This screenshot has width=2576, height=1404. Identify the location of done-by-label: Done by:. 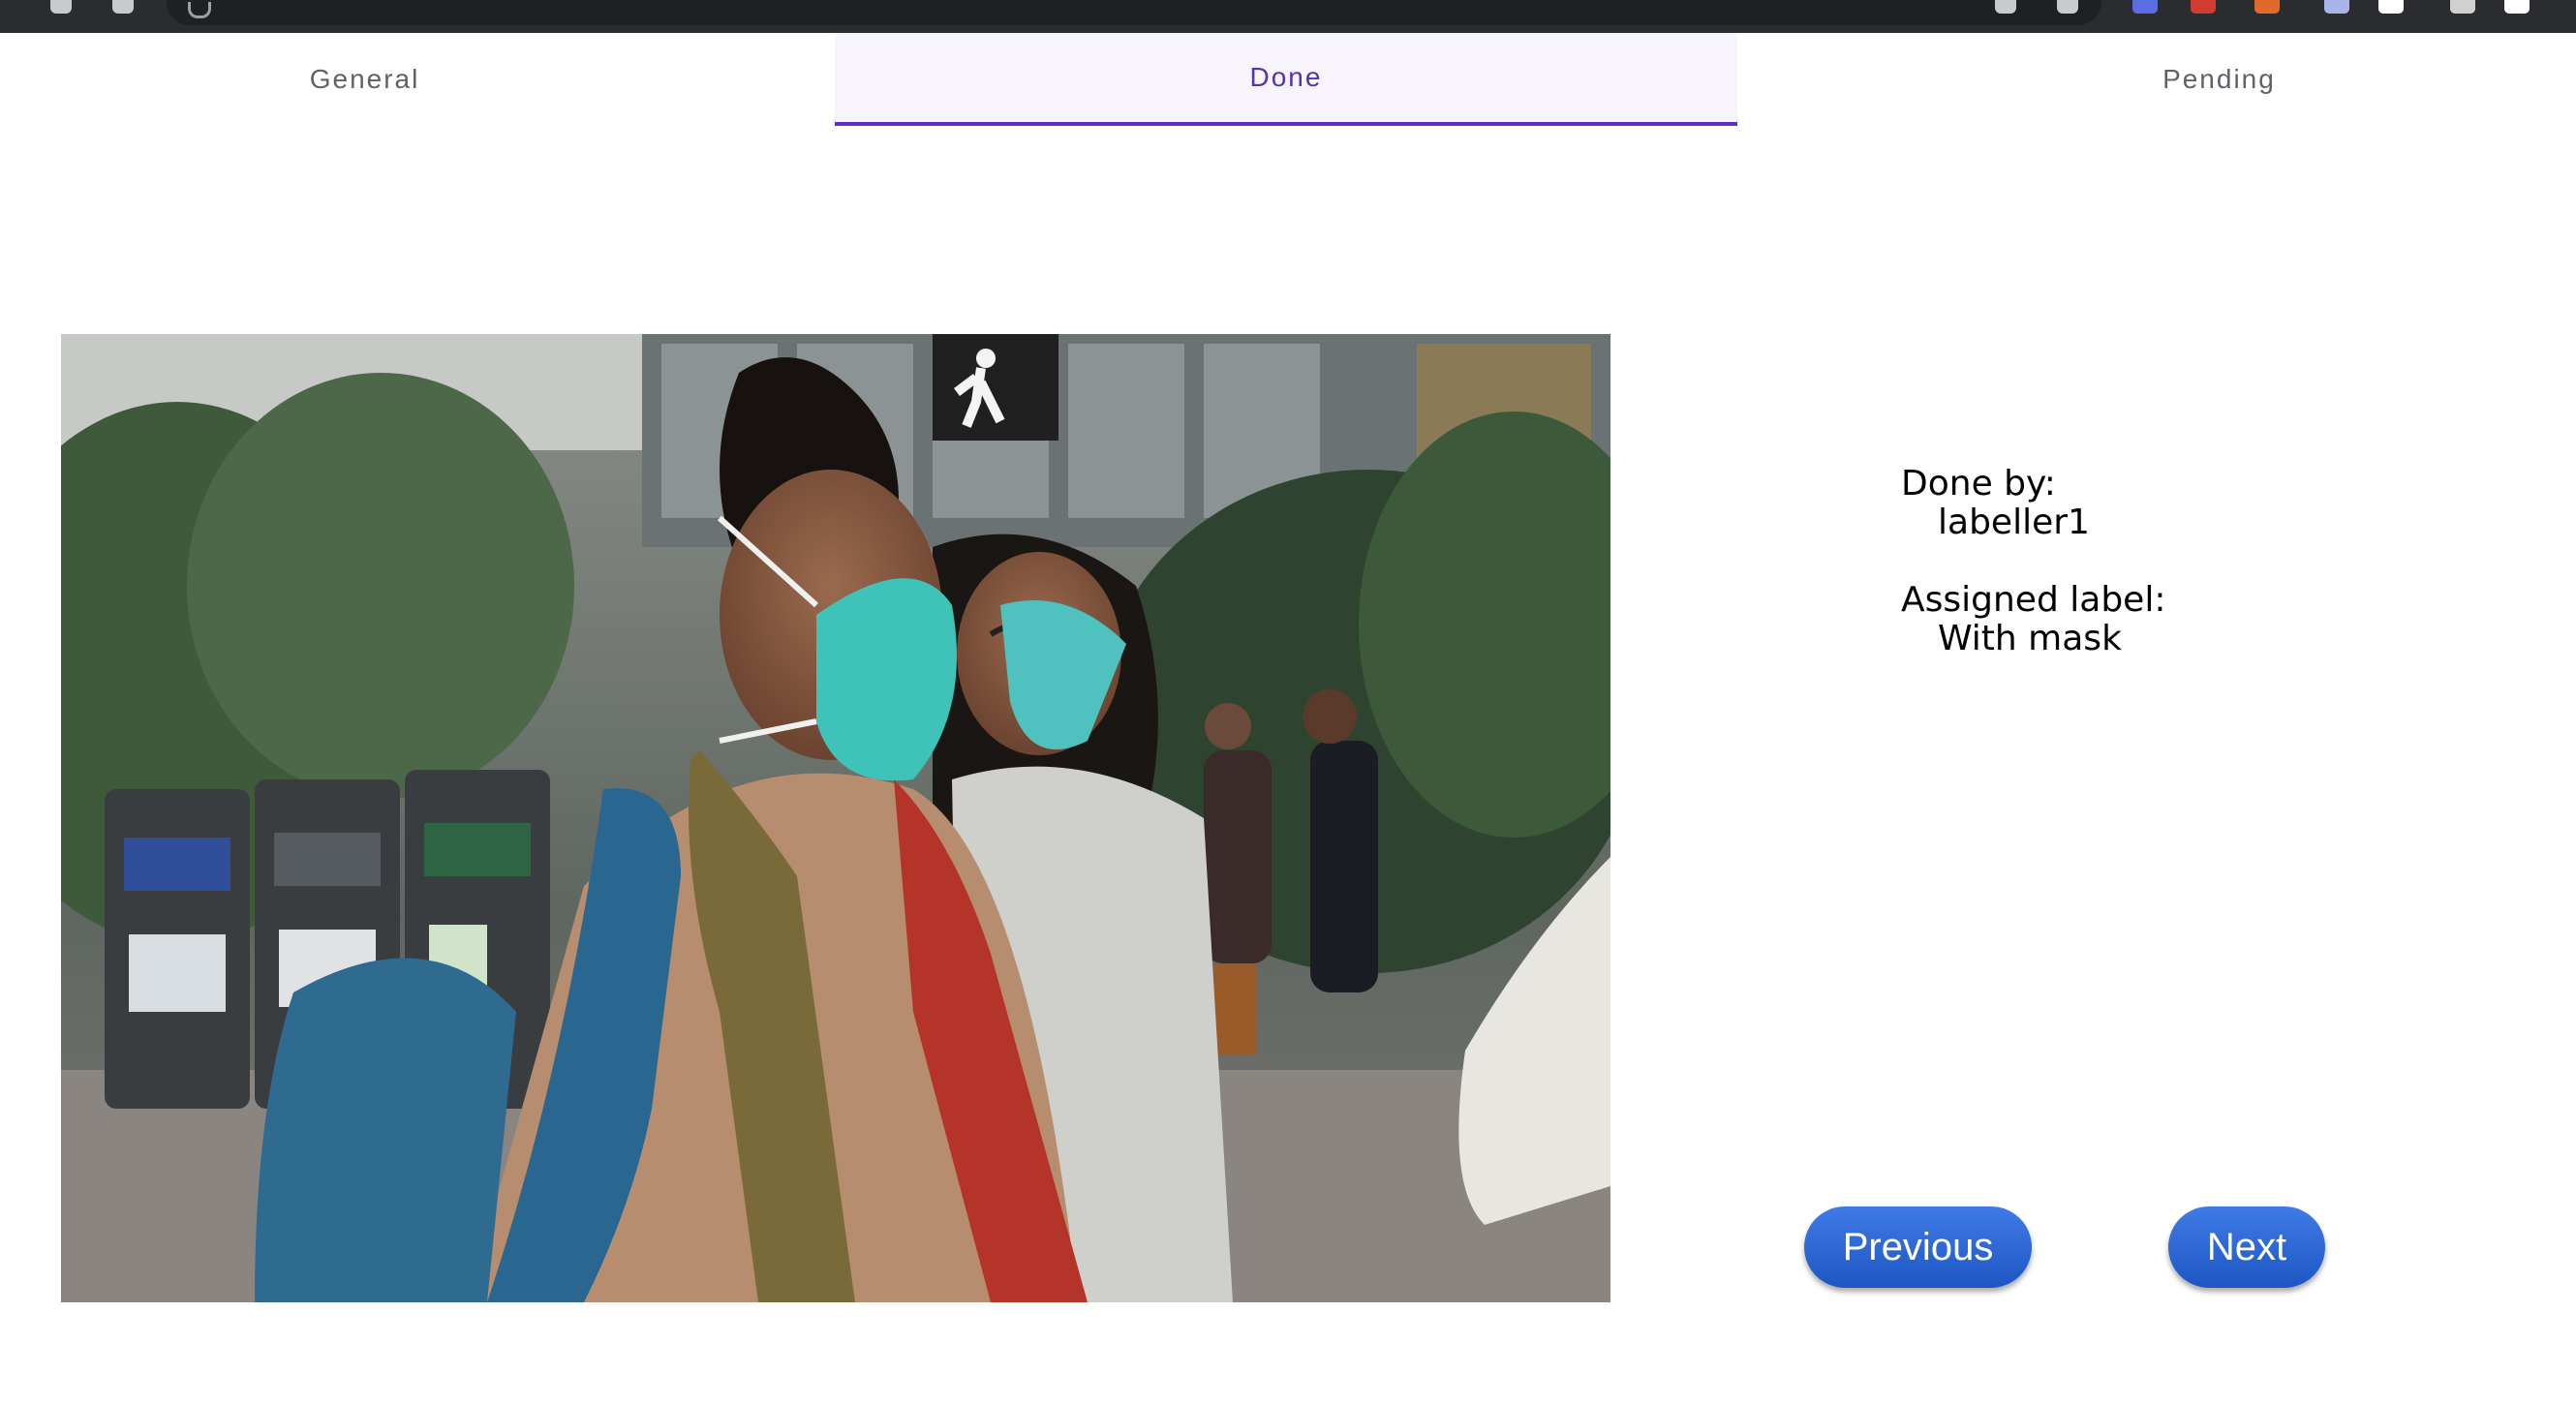
(1978, 484).